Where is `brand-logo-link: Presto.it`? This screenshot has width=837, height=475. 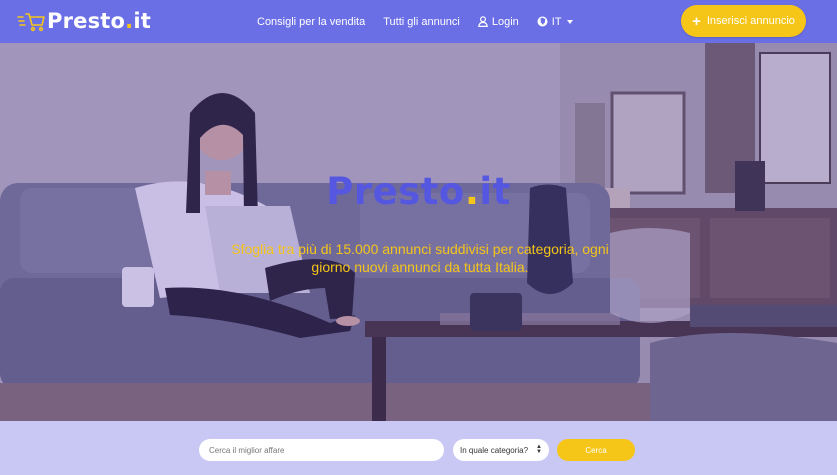
brand-logo-link: Presto.it is located at coordinates (84, 21).